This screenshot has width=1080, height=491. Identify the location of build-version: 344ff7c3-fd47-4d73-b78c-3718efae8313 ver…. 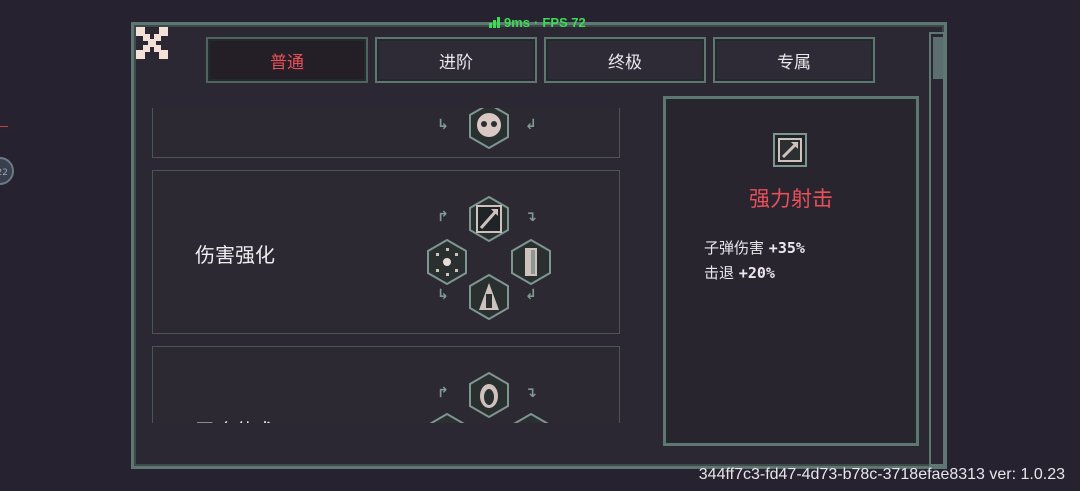
(882, 475).